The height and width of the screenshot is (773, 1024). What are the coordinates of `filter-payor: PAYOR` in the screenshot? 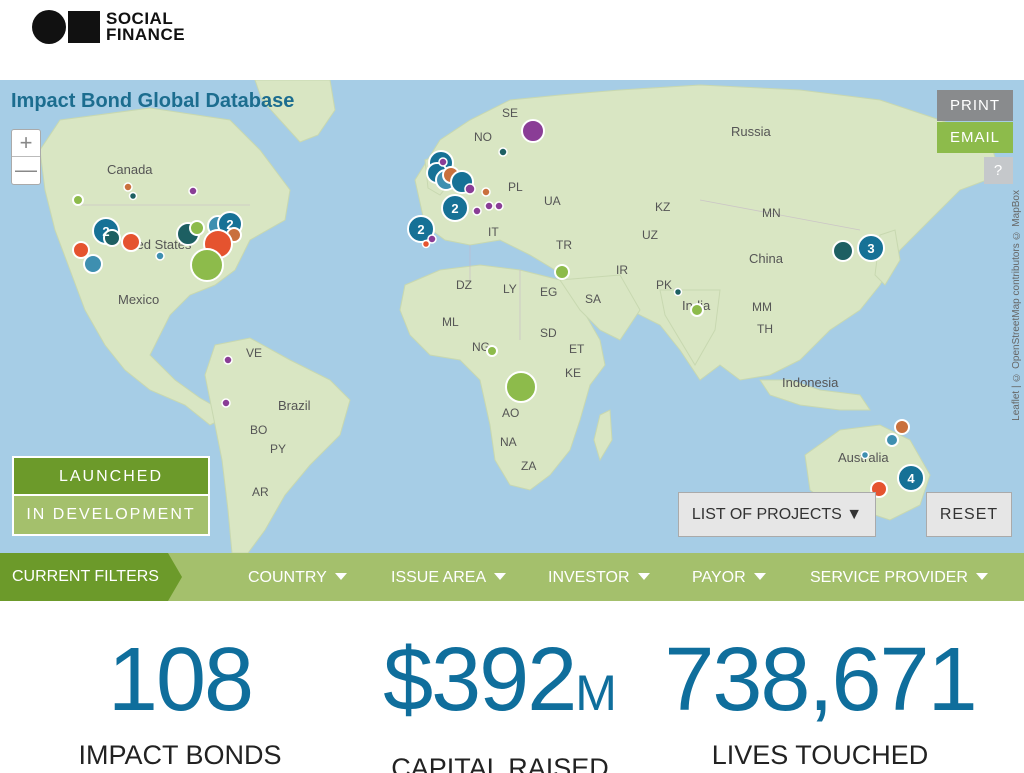 It's located at (729, 577).